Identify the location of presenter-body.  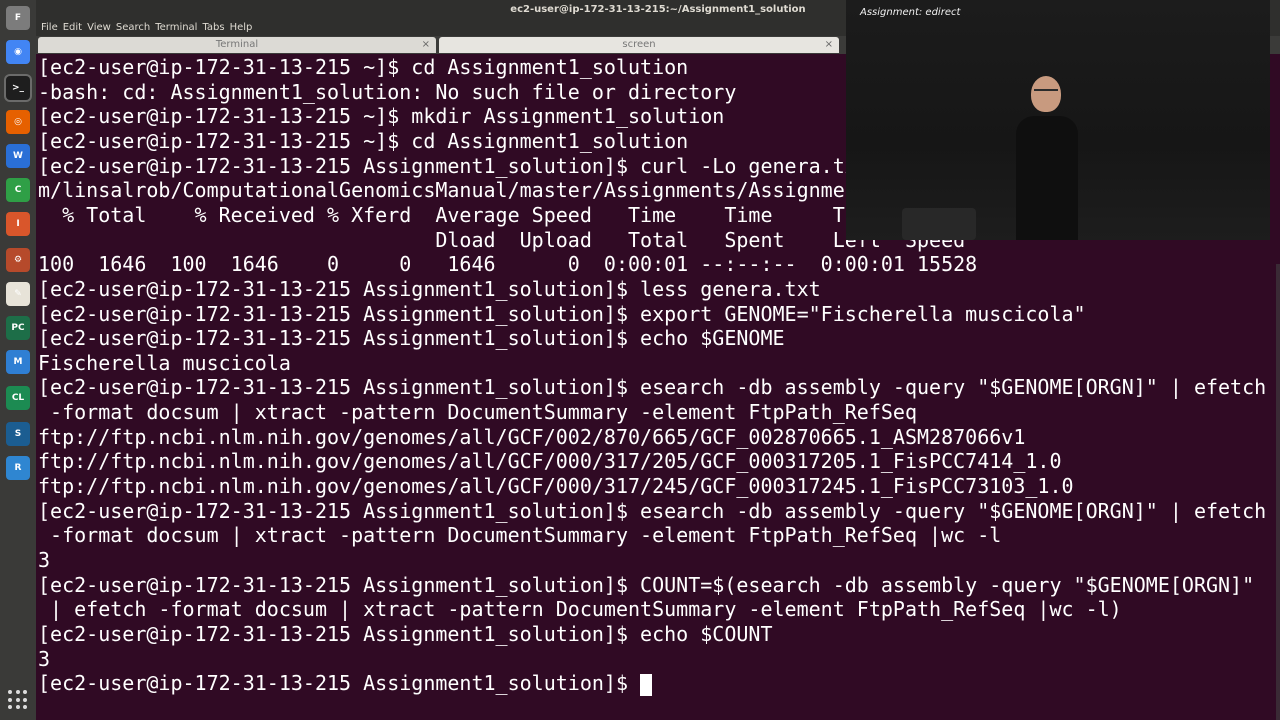
(1047, 178).